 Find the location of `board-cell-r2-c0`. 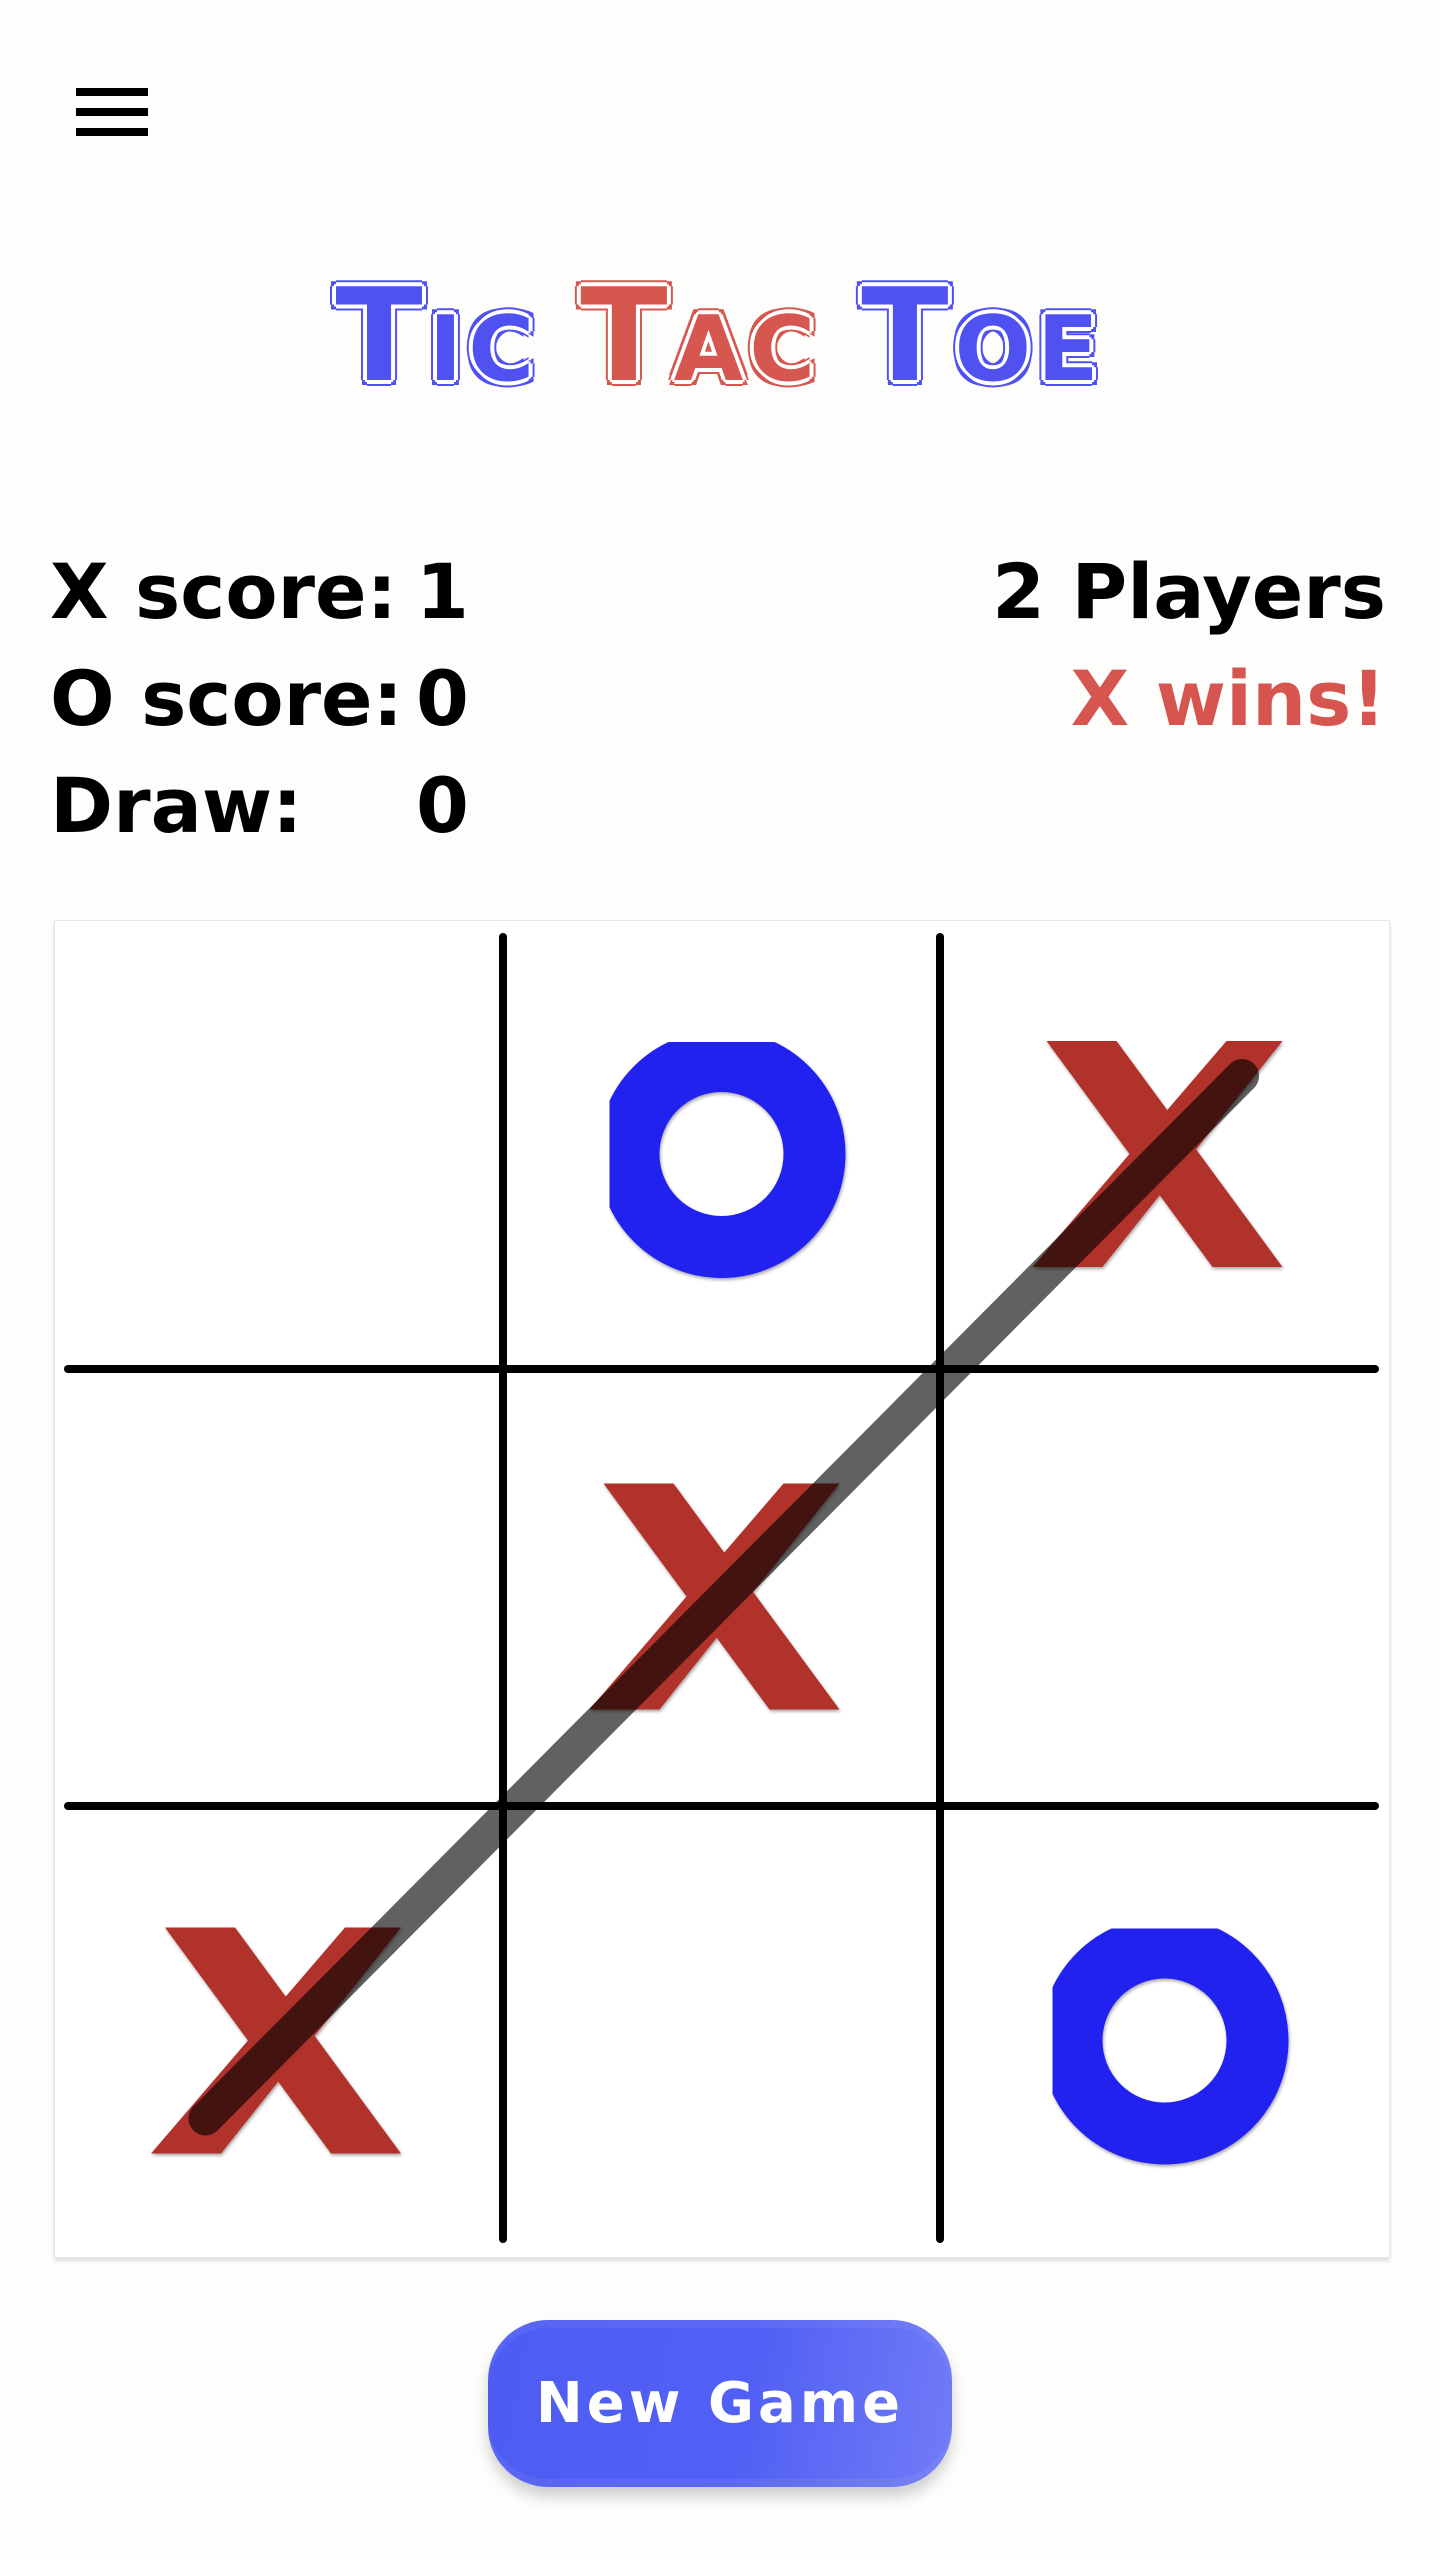

board-cell-r2-c0 is located at coordinates (279, 2031).